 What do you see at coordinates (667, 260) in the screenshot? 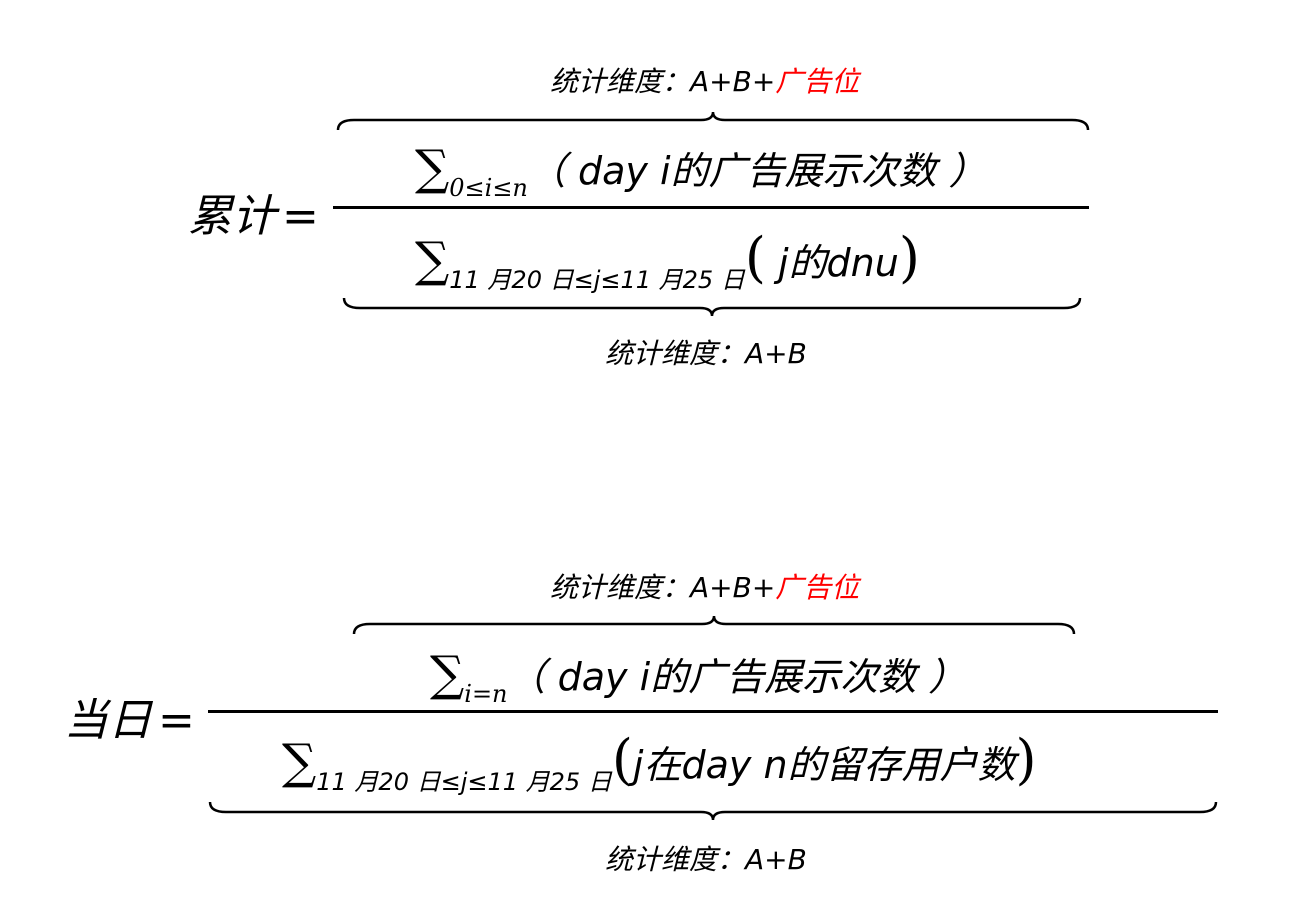
I see `denominator: ∑11 月20 日≤j≤11 月25 日( j的dnu)` at bounding box center [667, 260].